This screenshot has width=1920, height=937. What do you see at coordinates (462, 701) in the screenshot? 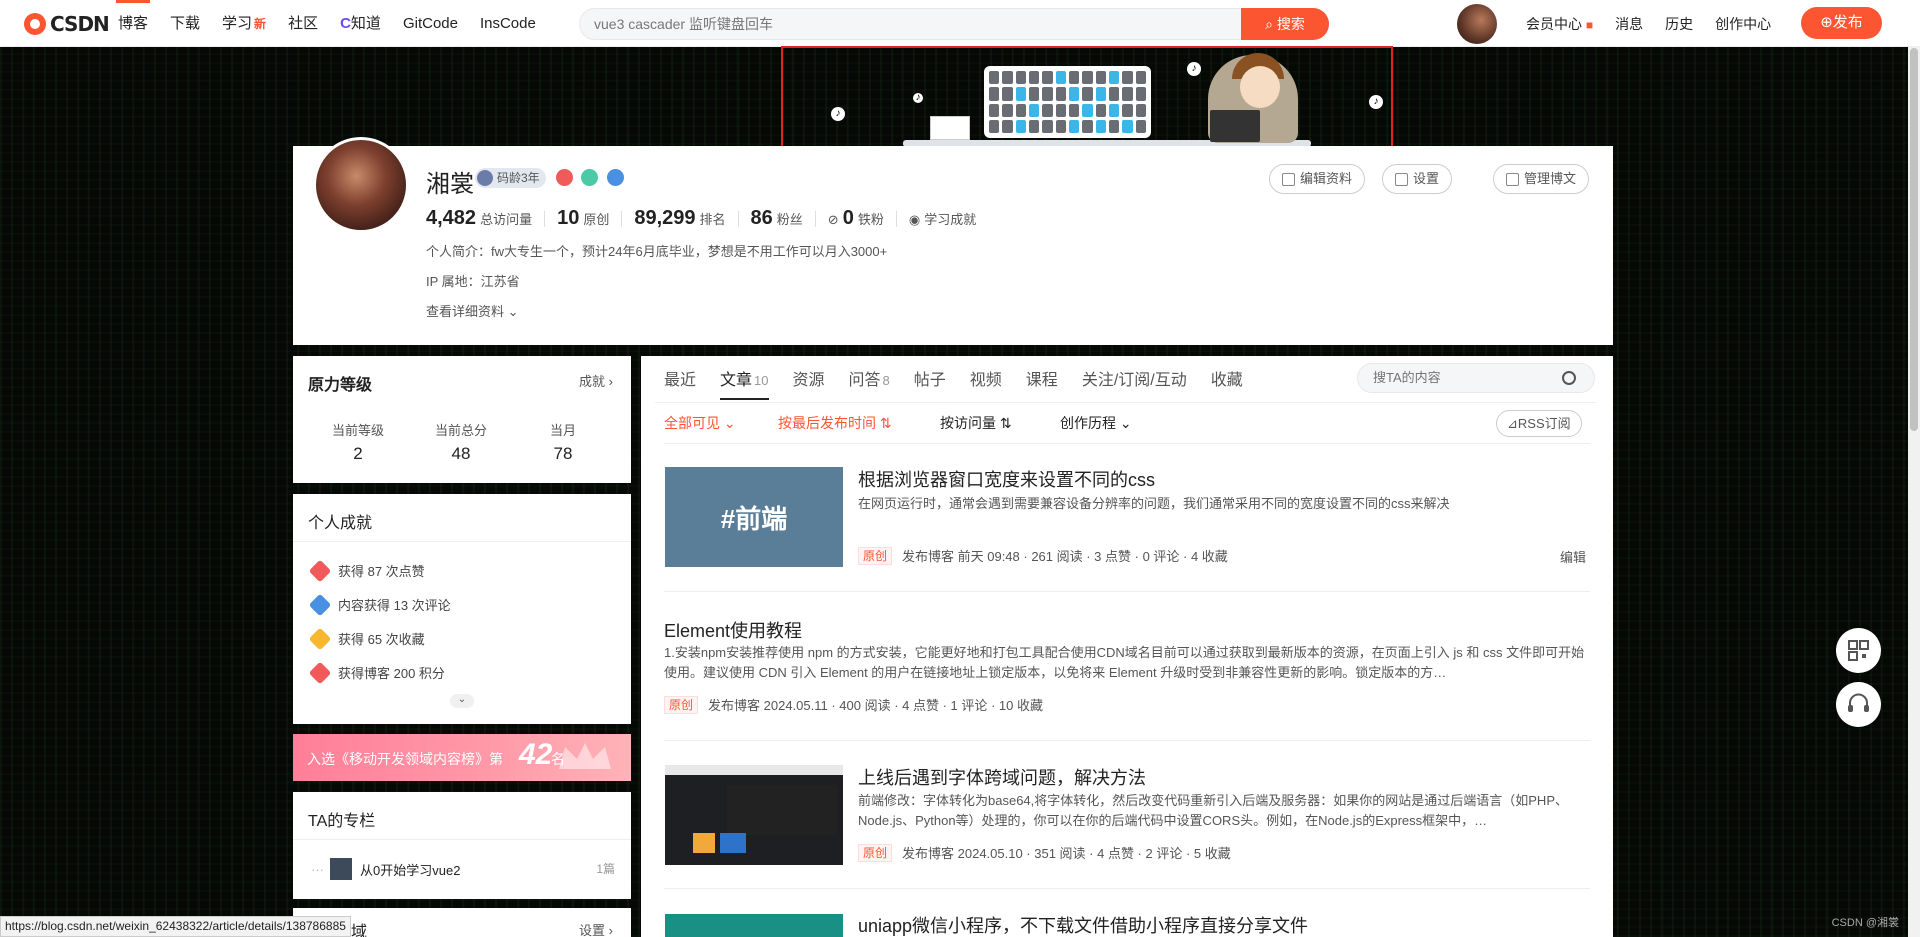
I see `expand-chevron-icon: ⌄` at bounding box center [462, 701].